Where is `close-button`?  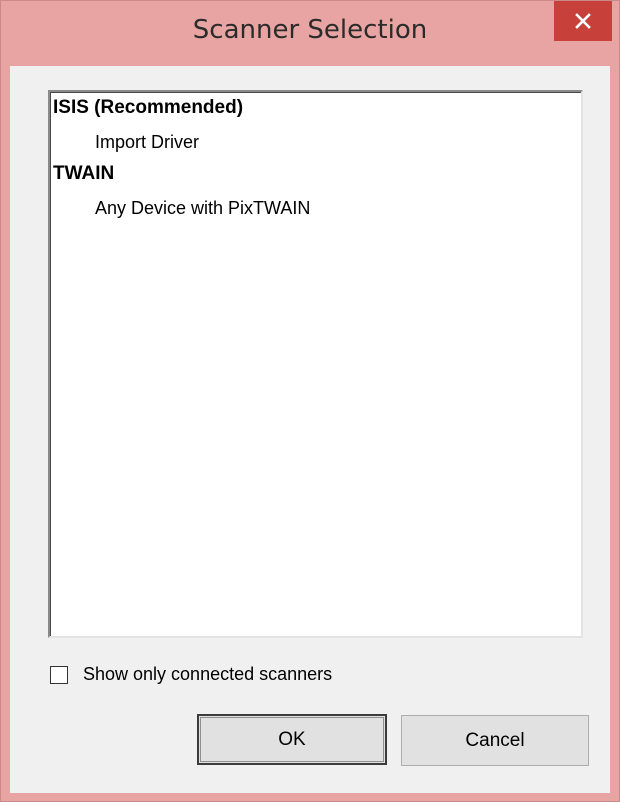 close-button is located at coordinates (583, 21).